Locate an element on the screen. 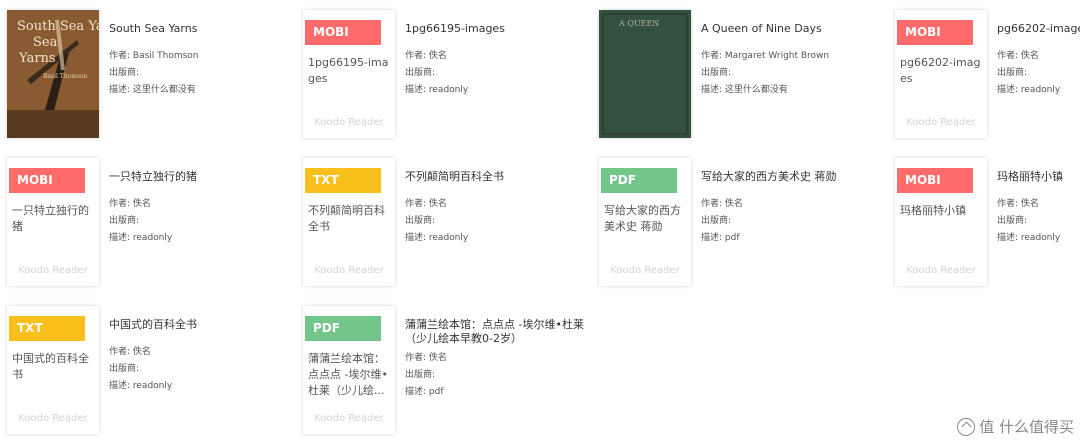  book-title: 玛格丽特小镇 is located at coordinates (1038, 177).